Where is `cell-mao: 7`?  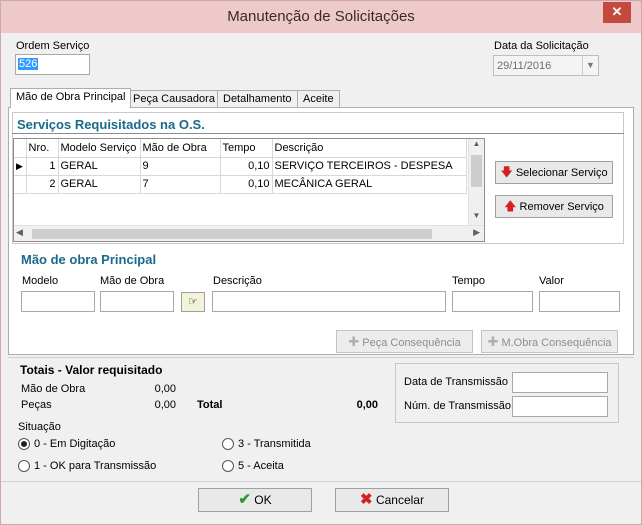 cell-mao: 7 is located at coordinates (180, 184).